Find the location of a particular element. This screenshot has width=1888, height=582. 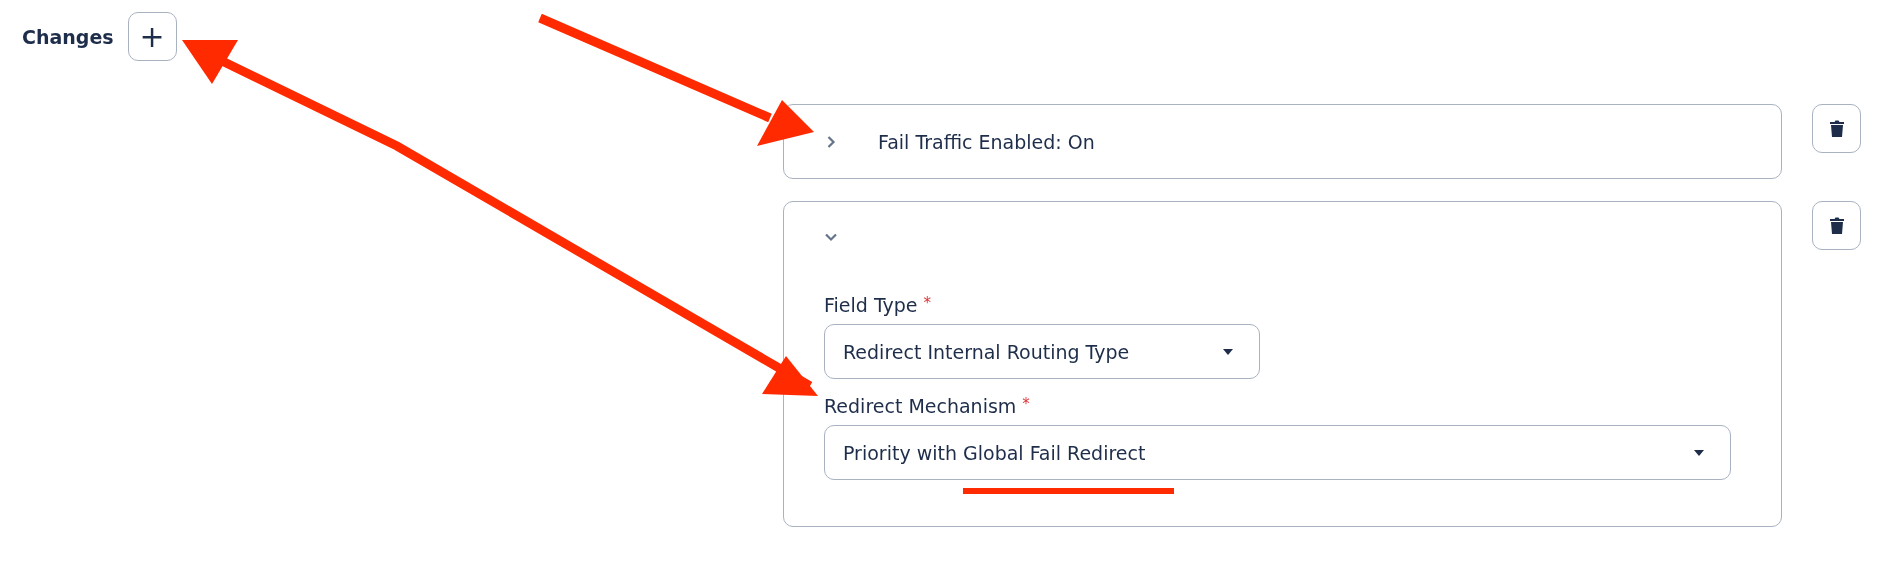

change-summary: Fail Traffic Enabled: On is located at coordinates (986, 141).